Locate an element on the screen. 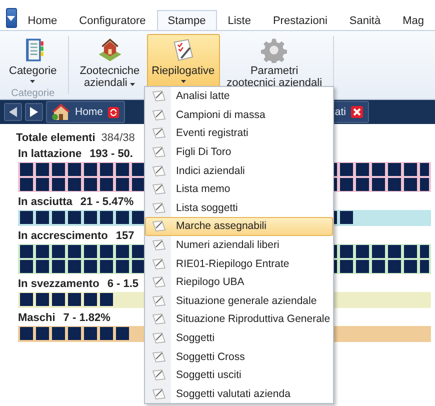 This screenshot has width=435, height=406. gear-icon is located at coordinates (274, 50).